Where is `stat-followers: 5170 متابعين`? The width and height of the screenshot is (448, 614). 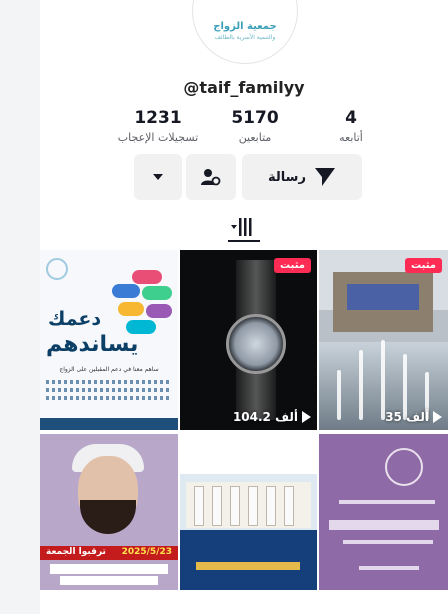 stat-followers: 5170 متابعين is located at coordinates (255, 126).